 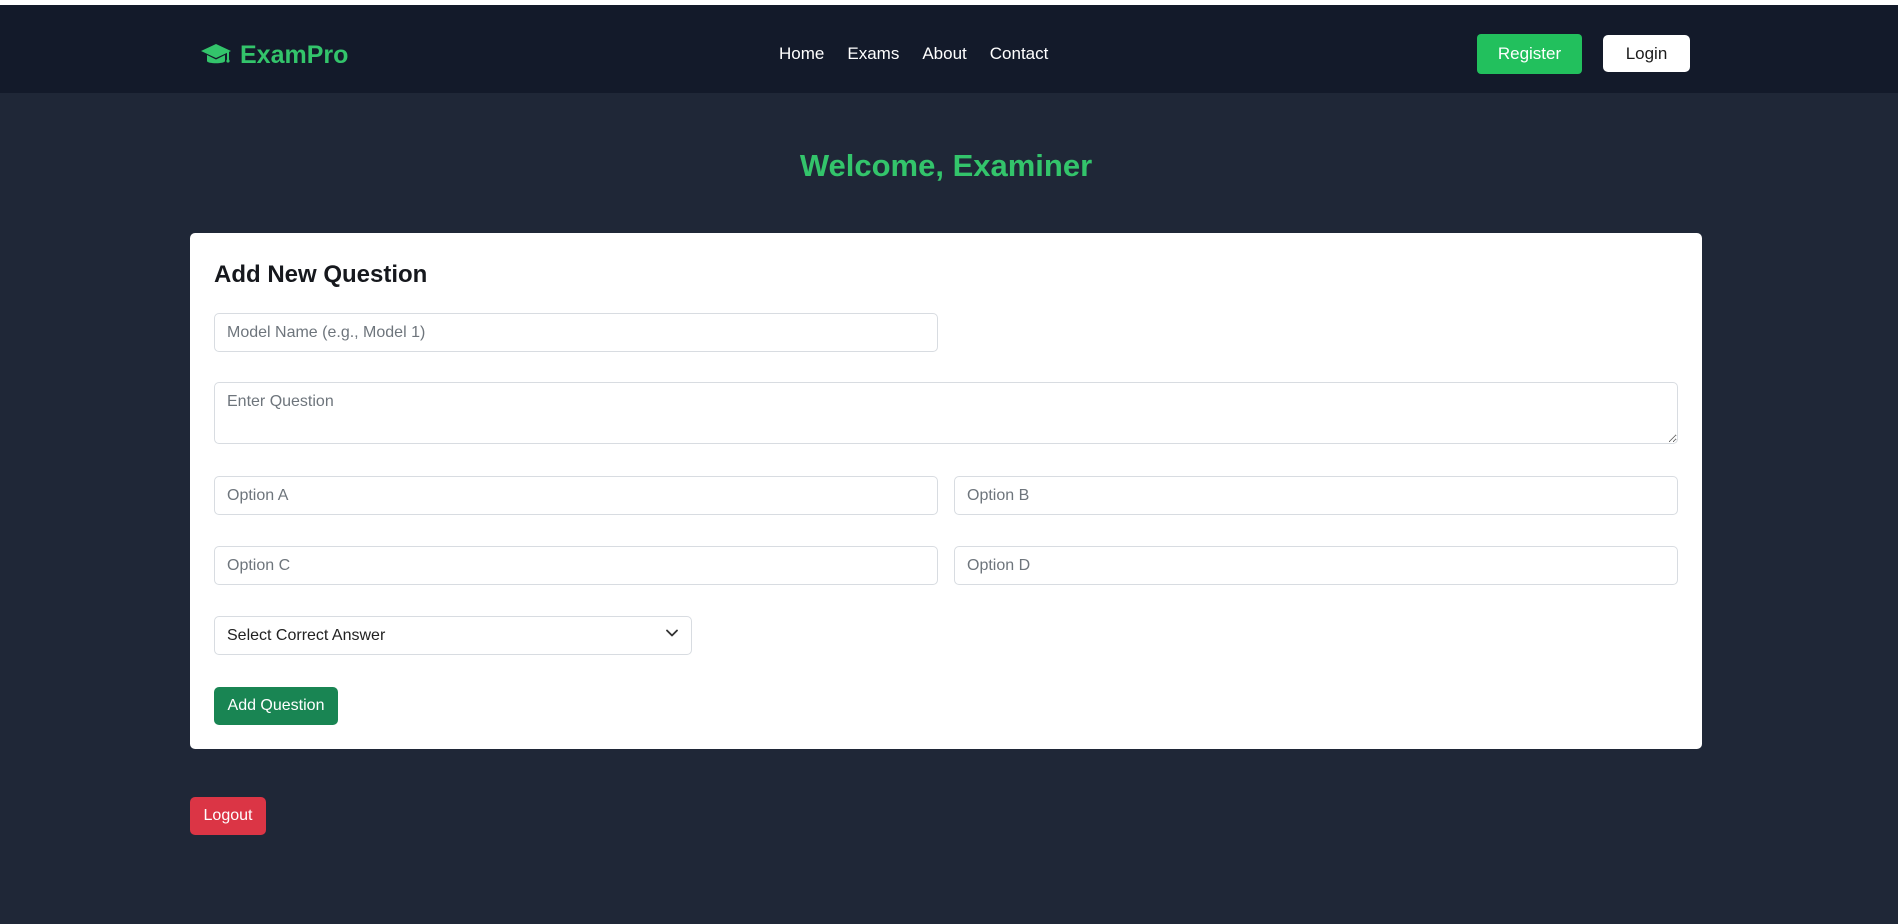 I want to click on form-title: Add New Question, so click(x=321, y=274).